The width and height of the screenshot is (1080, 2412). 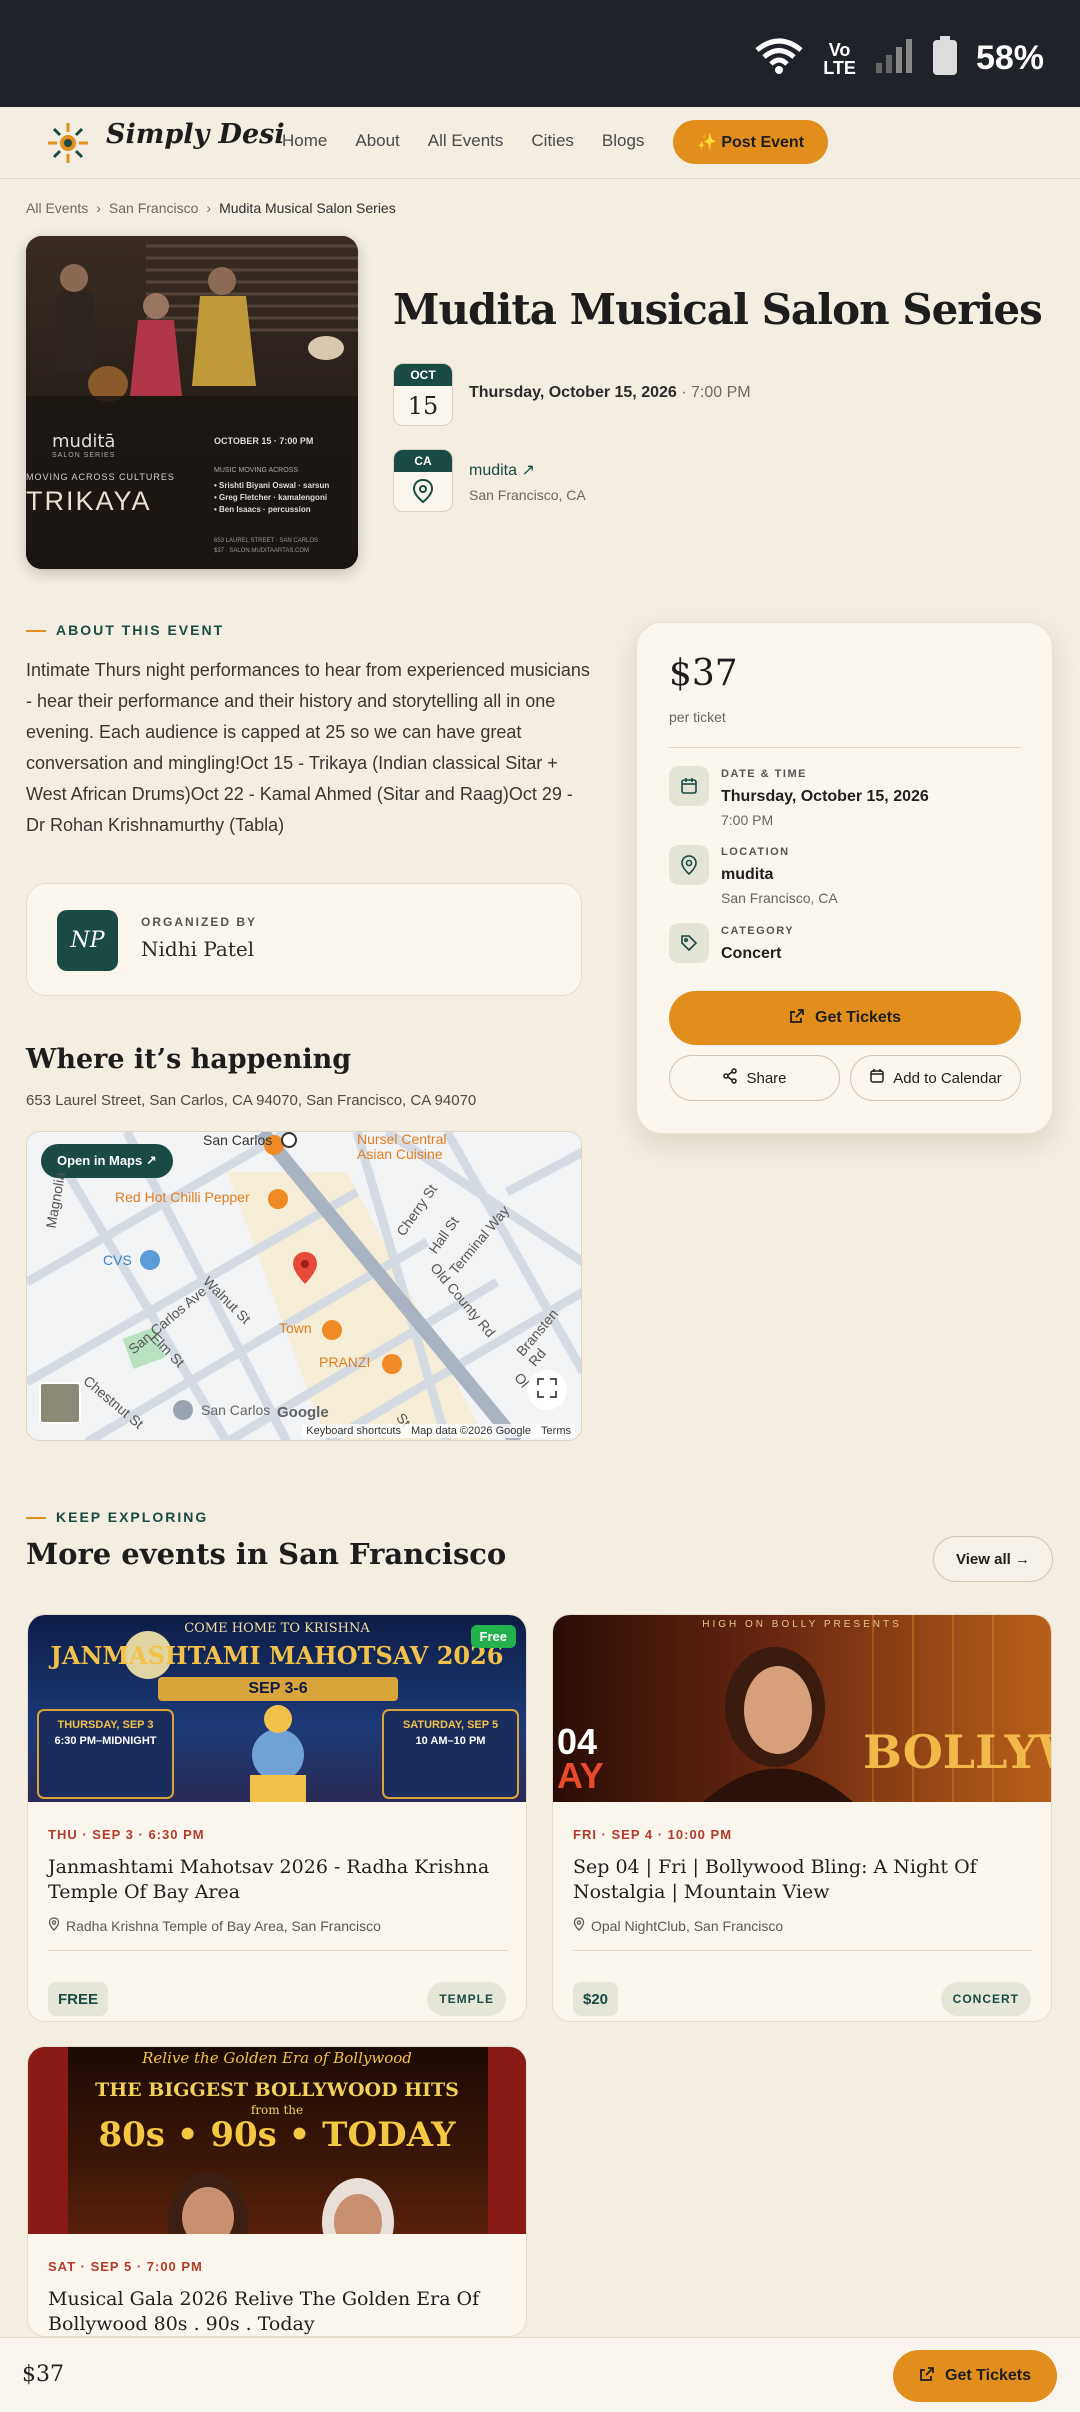 I want to click on share-icon, so click(x=730, y=1078).